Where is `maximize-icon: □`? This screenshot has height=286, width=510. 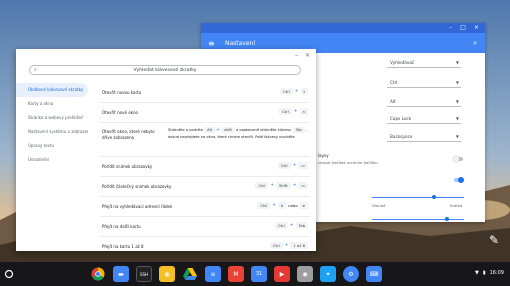
maximize-icon: □ is located at coordinates (463, 28).